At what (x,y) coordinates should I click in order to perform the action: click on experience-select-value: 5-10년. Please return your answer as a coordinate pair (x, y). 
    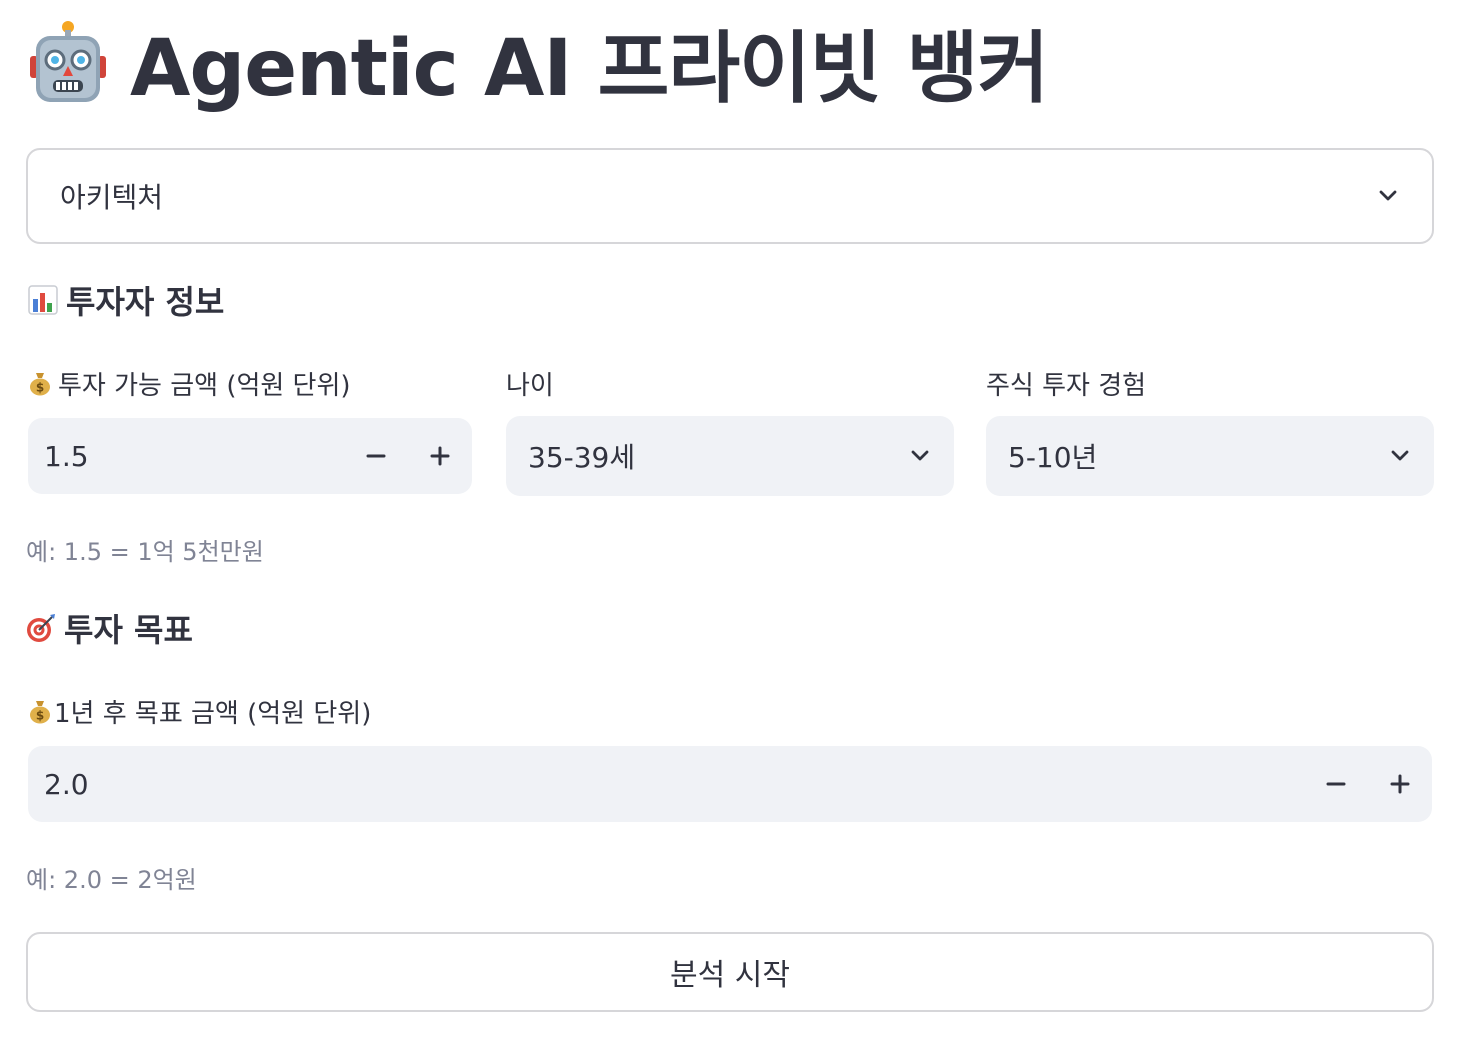
    Looking at the image, I should click on (1053, 457).